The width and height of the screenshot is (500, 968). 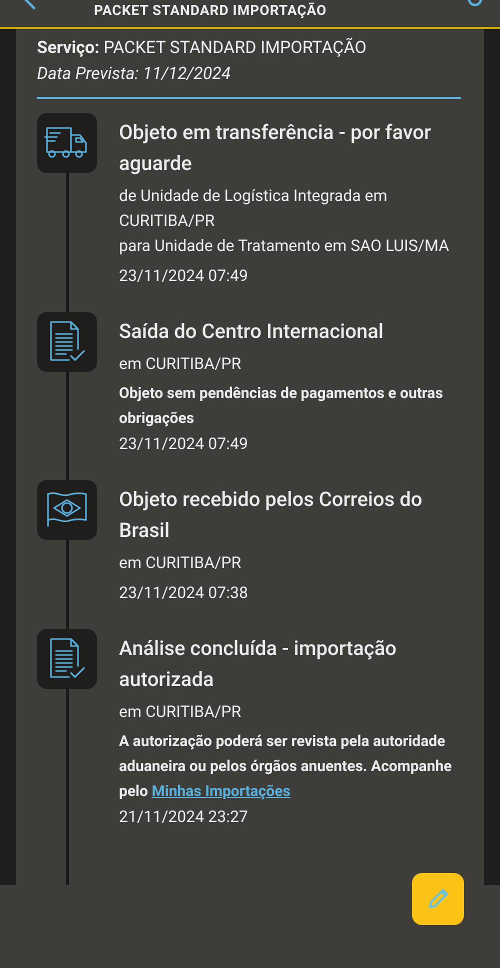 What do you see at coordinates (271, 515) in the screenshot?
I see `event-title: Objeto recebido pelos Correios do Brasil` at bounding box center [271, 515].